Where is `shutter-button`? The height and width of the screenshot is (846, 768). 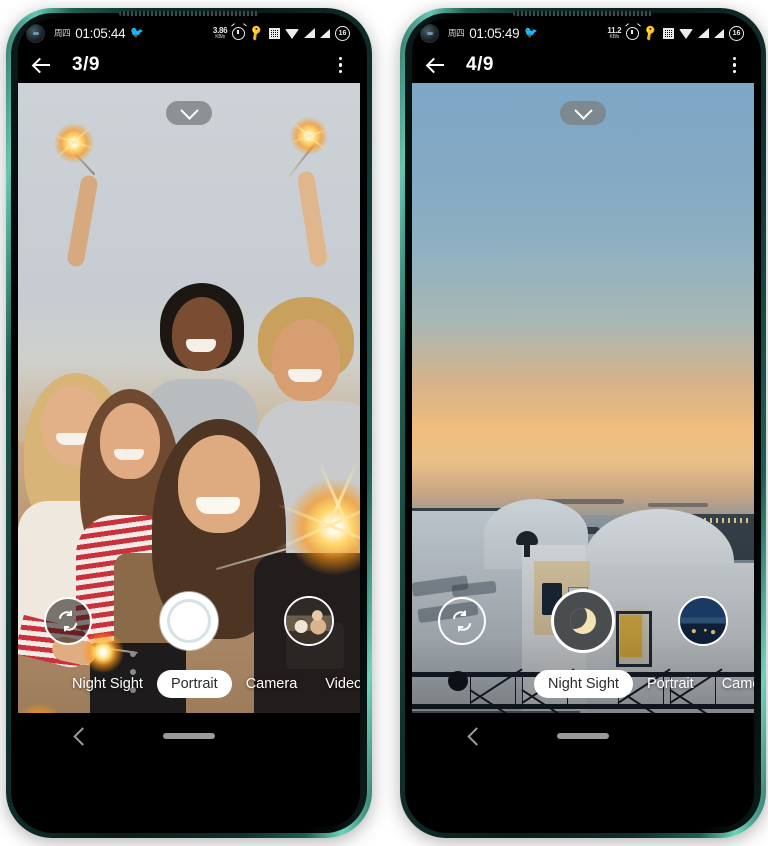 shutter-button is located at coordinates (189, 621).